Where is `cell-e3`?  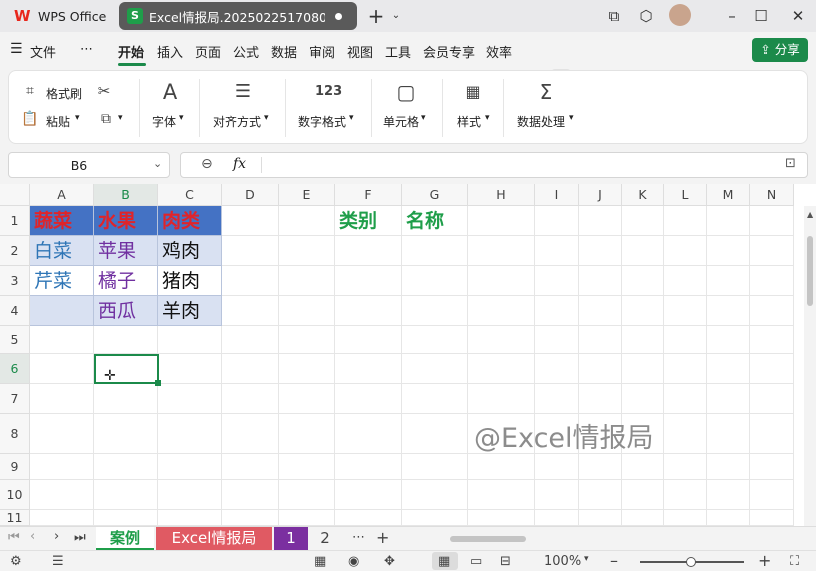 cell-e3 is located at coordinates (307, 281).